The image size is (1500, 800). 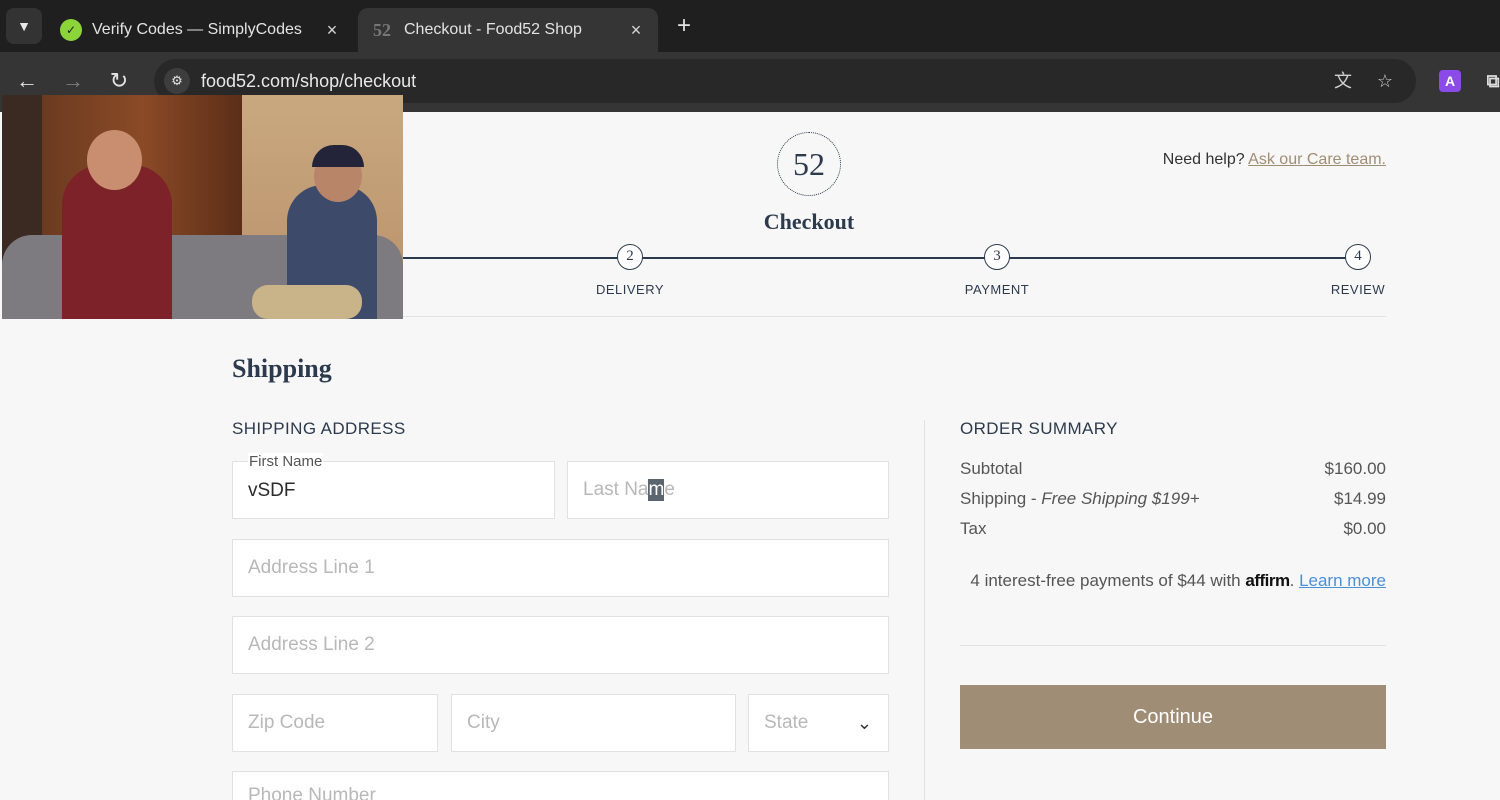 I want to click on food52-favicon-icon: 52, so click(x=382, y=29).